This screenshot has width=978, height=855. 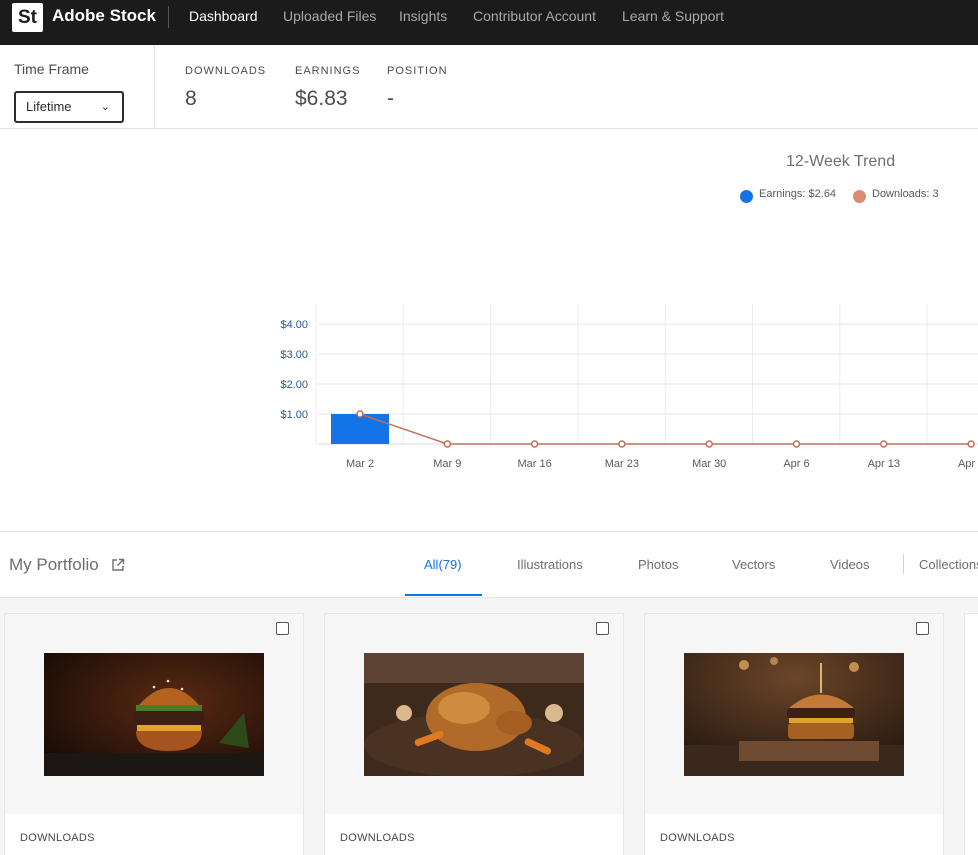 What do you see at coordinates (294, 325) in the screenshot?
I see `y-tick-label: $4.00` at bounding box center [294, 325].